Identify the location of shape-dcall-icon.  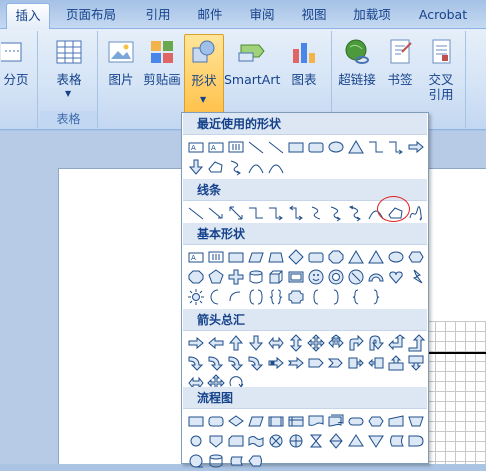
(416, 363).